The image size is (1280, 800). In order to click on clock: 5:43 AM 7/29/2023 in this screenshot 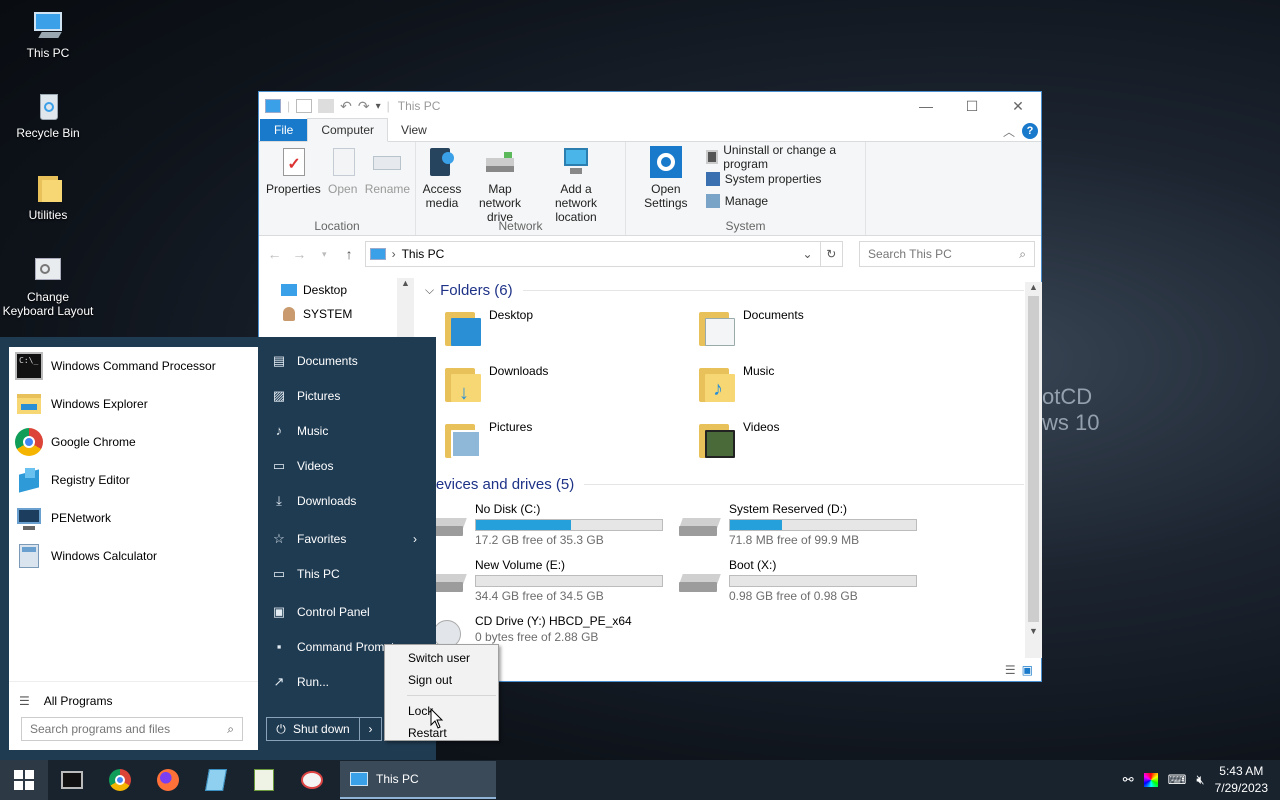, I will do `click(1241, 780)`.